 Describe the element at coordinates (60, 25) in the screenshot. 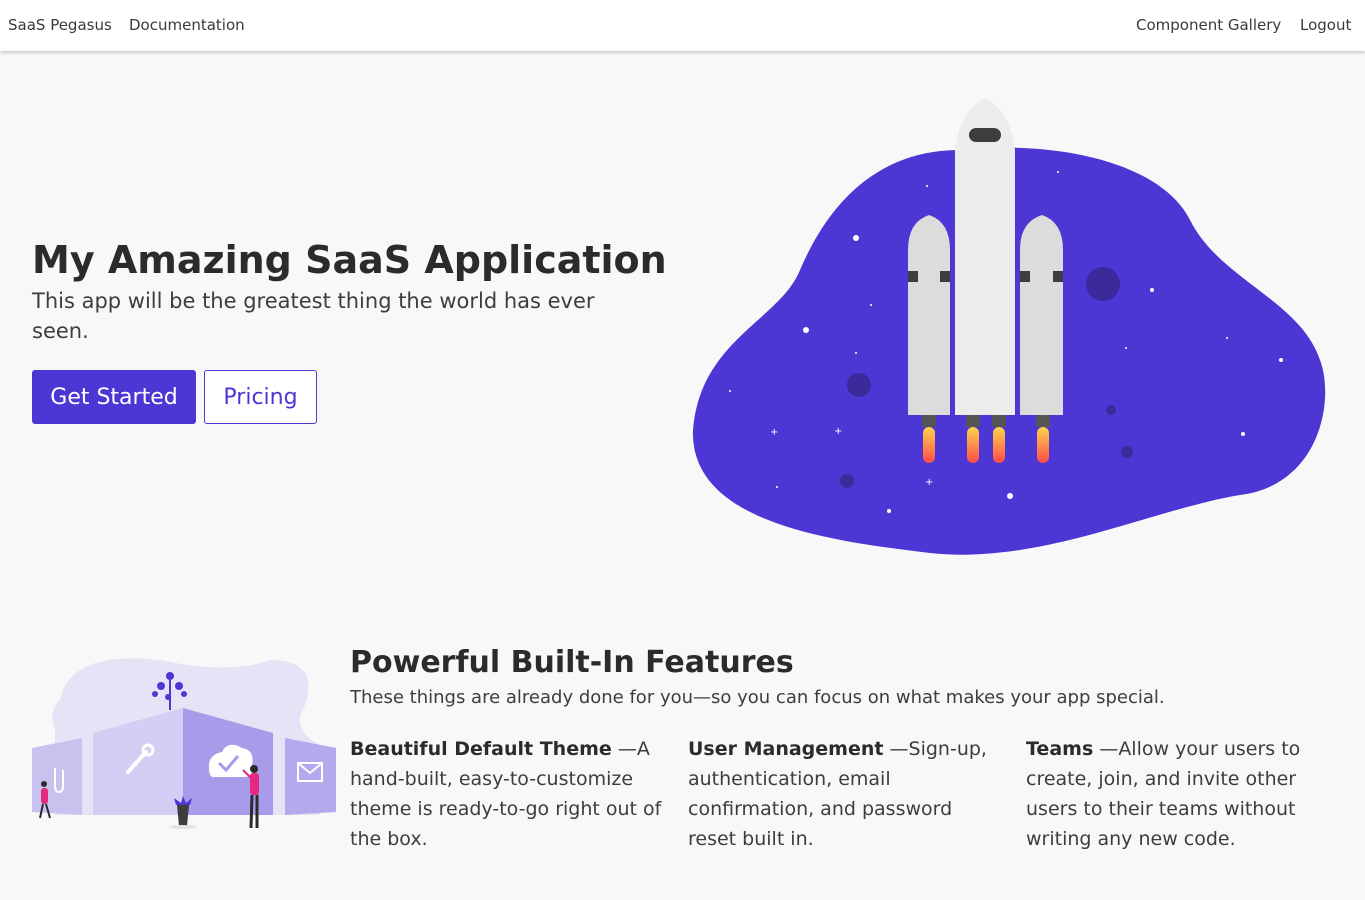

I see `brand-link: SaaS Pegasus` at that location.